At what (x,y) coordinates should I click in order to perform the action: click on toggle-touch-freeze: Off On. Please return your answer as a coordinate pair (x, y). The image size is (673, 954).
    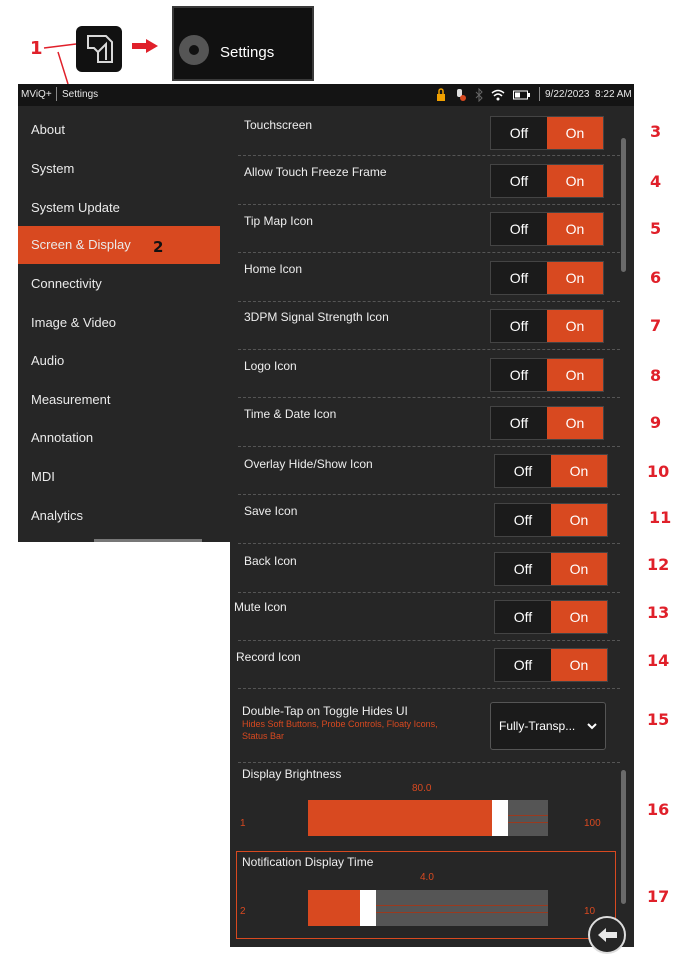
    Looking at the image, I should click on (547, 181).